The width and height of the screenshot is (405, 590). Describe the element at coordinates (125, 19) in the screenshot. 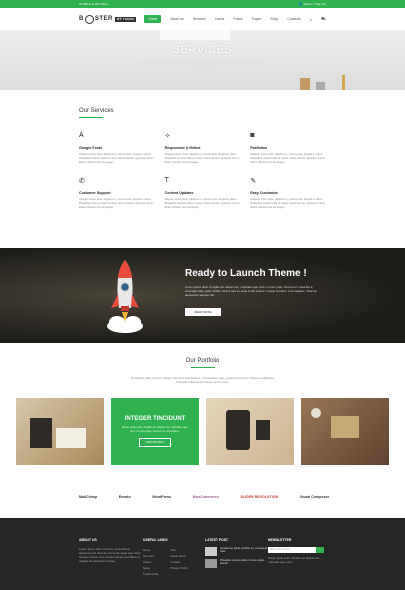

I see `logo-tag: WP THEME` at that location.